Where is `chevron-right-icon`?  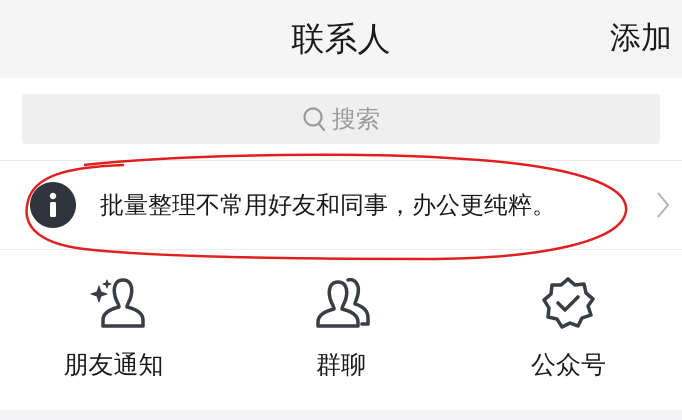
chevron-right-icon is located at coordinates (663, 205).